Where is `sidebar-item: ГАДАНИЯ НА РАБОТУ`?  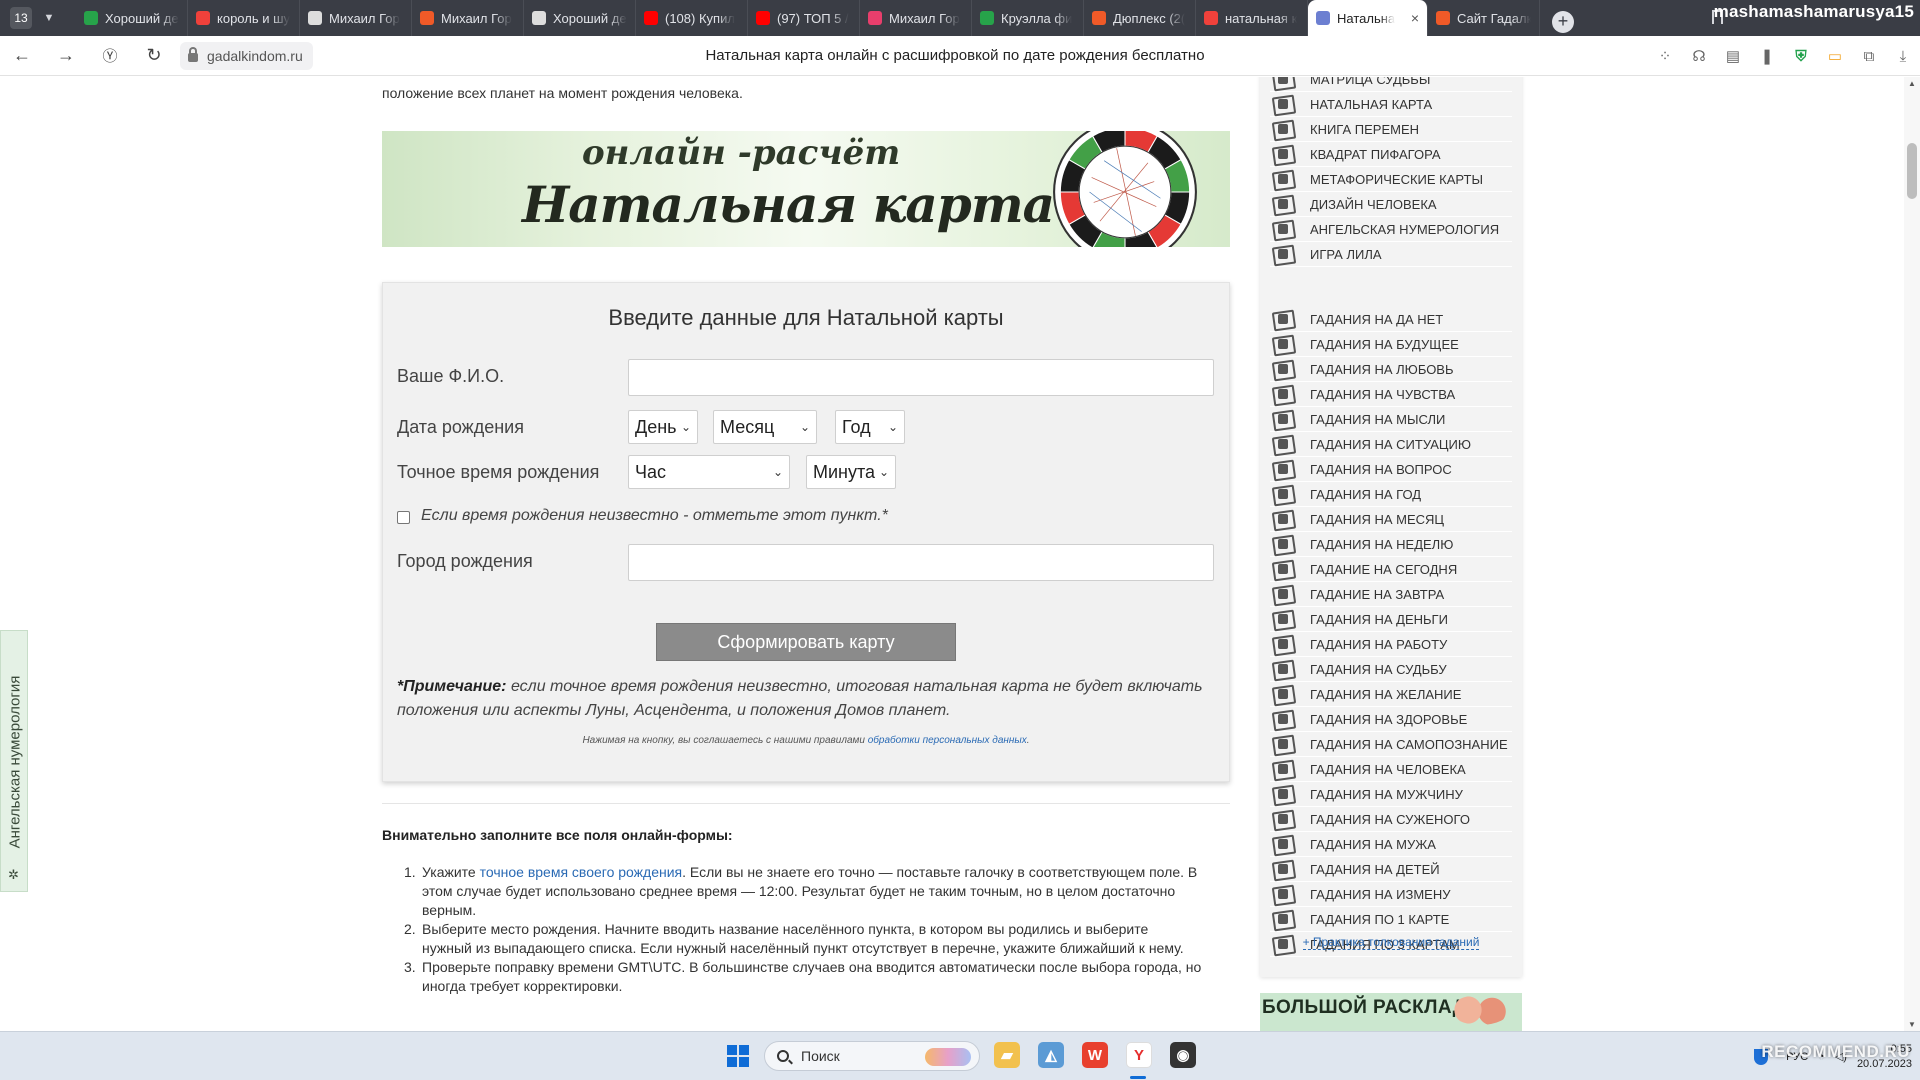
sidebar-item: ГАДАНИЯ НА РАБОТУ is located at coordinates (1391, 644).